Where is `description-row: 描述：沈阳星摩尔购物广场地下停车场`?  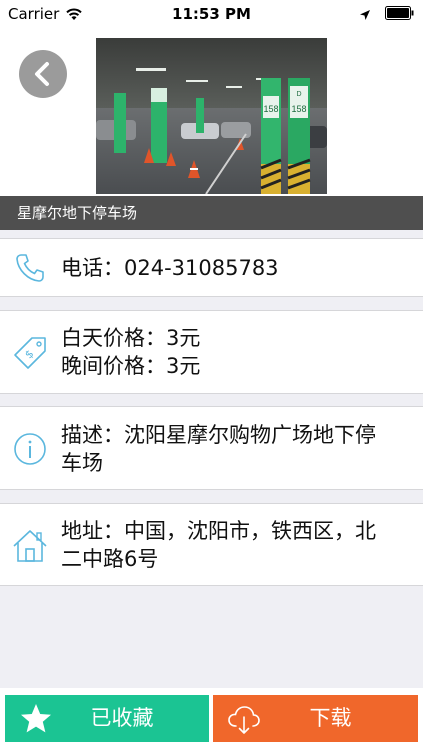 description-row: 描述：沈阳星摩尔购物广场地下停车场 is located at coordinates (211, 448).